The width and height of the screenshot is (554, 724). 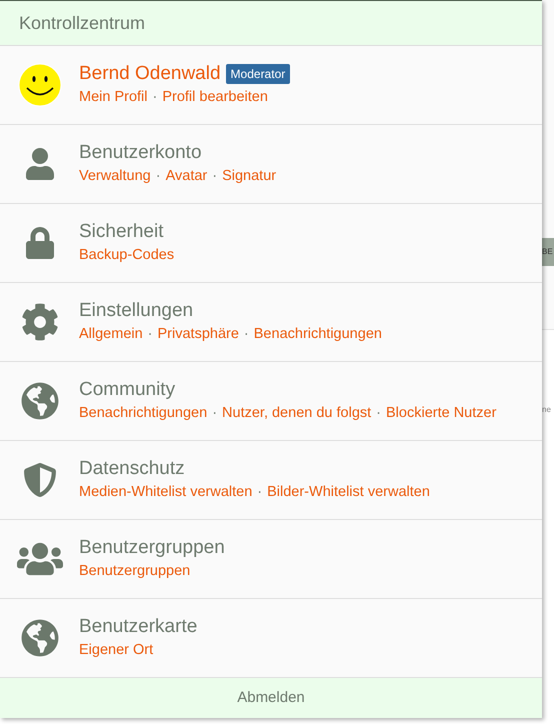 What do you see at coordinates (547, 252) in the screenshot?
I see `background-text: BE` at bounding box center [547, 252].